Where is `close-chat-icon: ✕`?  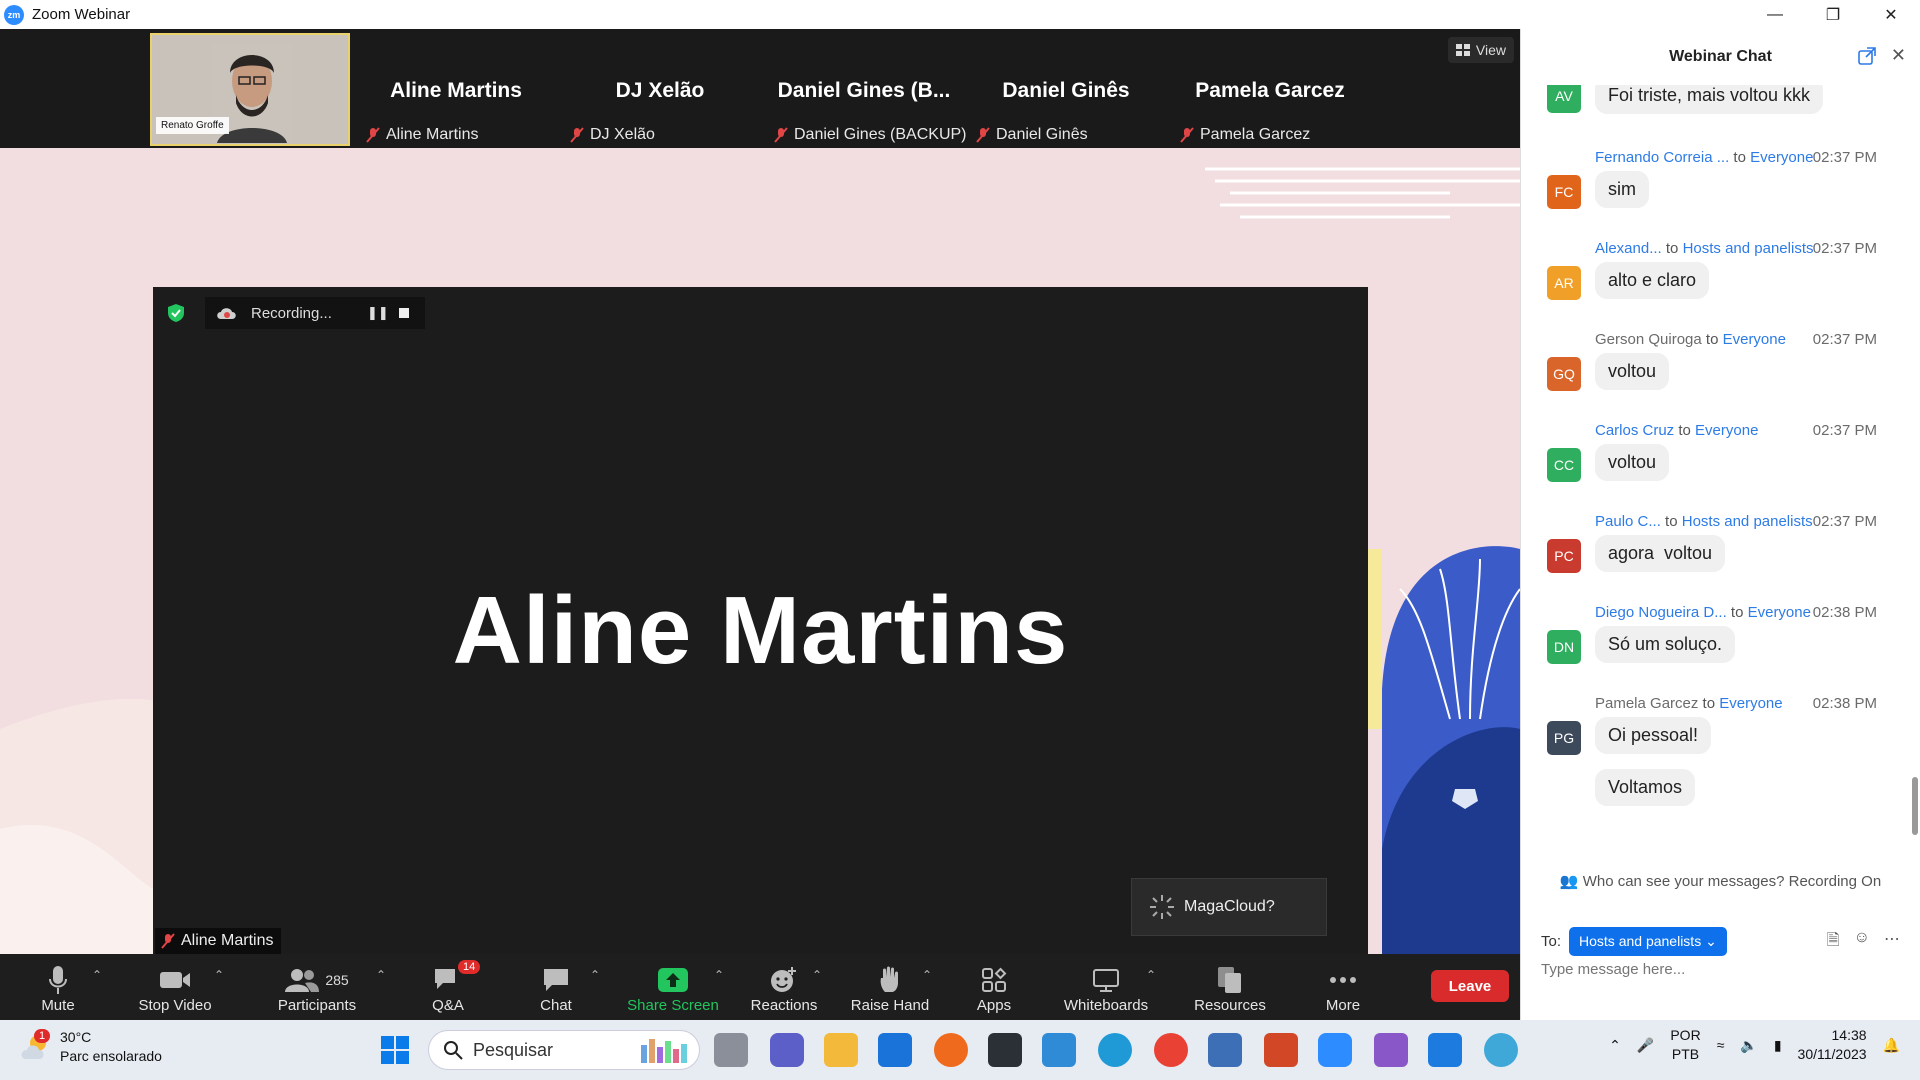 close-chat-icon: ✕ is located at coordinates (1898, 55).